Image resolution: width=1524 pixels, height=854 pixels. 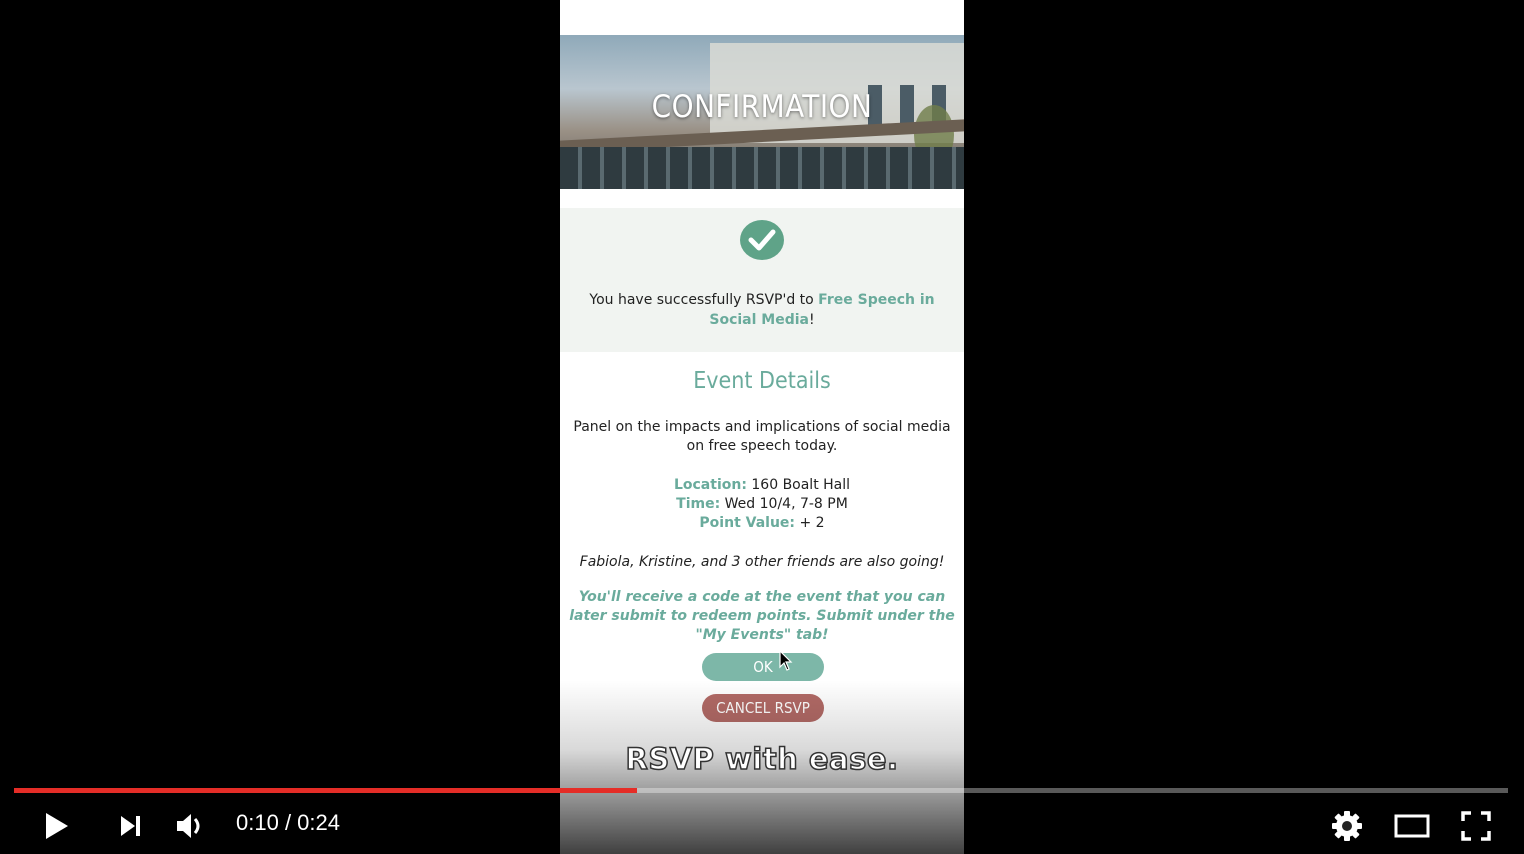 What do you see at coordinates (762, 240) in the screenshot?
I see `checkmark-icon` at bounding box center [762, 240].